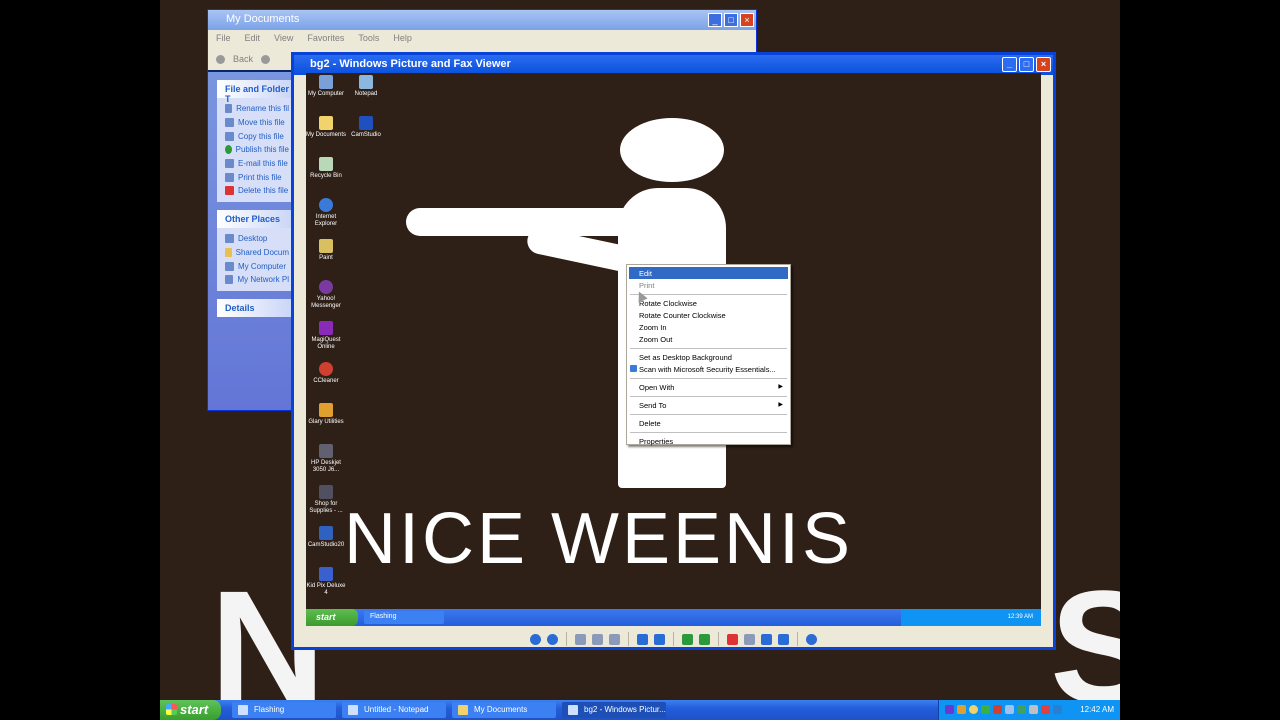 This screenshot has height=720, width=1280. Describe the element at coordinates (659, 639) in the screenshot. I see `zoom-out-icon` at that location.